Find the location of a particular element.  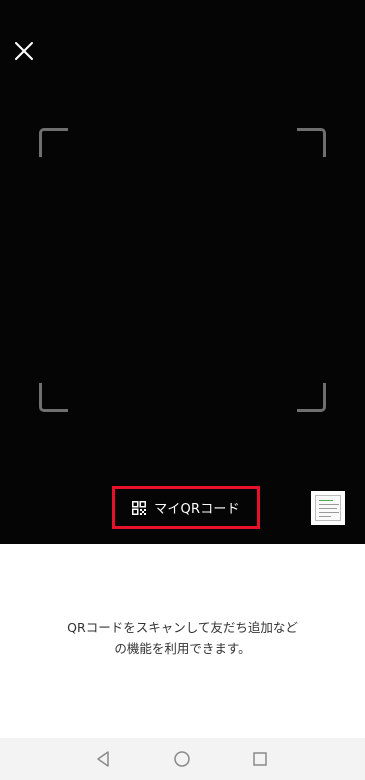

scan-frame-corner-top-left is located at coordinates (53, 142).